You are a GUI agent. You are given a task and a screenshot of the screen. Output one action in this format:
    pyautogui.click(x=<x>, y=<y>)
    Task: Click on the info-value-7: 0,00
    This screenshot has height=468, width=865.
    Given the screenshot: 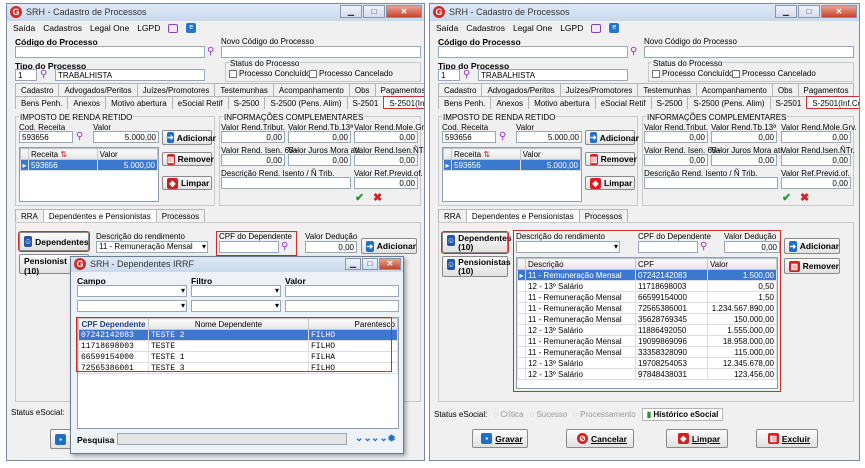 What is the action you would take?
    pyautogui.click(x=816, y=183)
    